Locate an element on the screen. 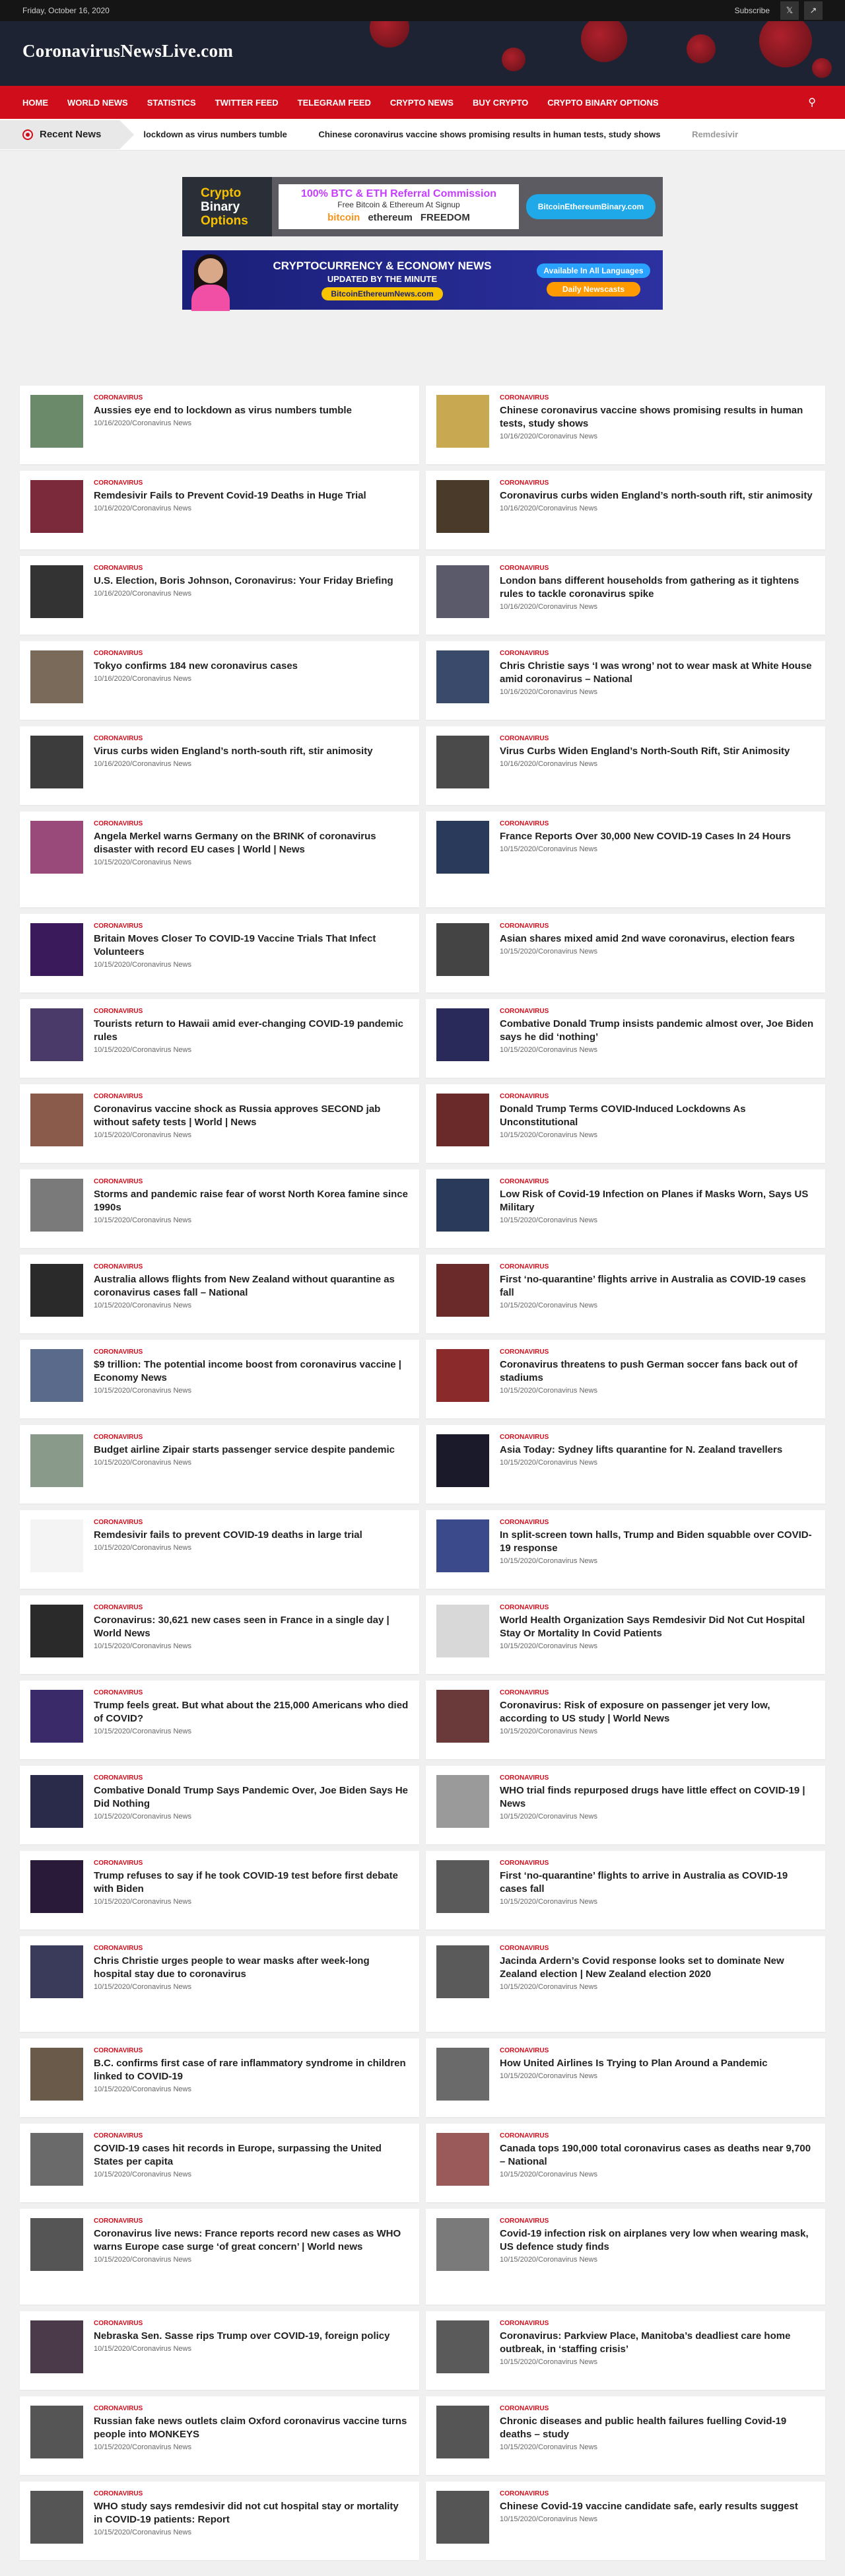 This screenshot has width=845, height=2576. nav-item-home: HOME is located at coordinates (35, 103).